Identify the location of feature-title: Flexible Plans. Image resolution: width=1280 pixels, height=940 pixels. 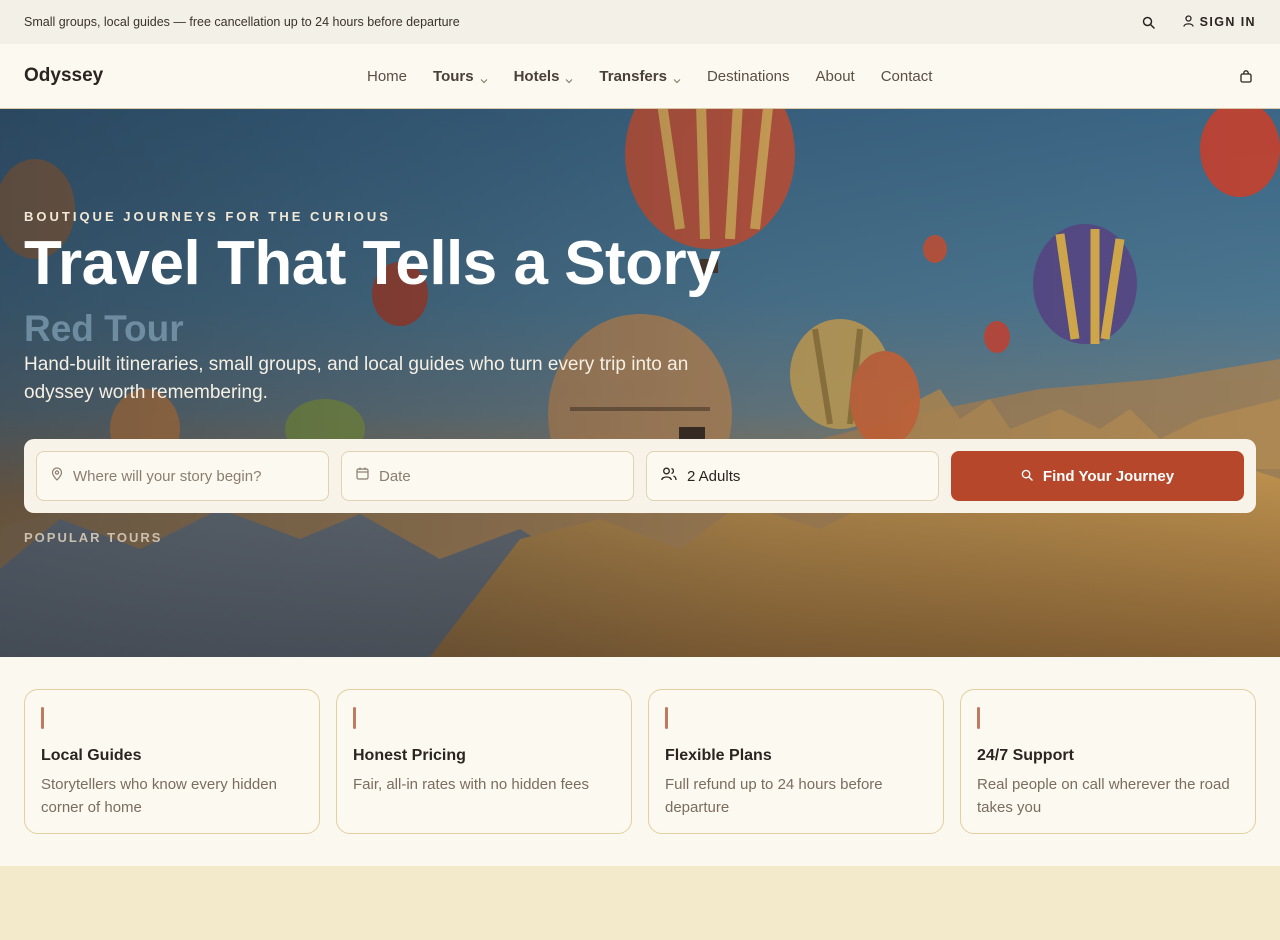
(718, 755).